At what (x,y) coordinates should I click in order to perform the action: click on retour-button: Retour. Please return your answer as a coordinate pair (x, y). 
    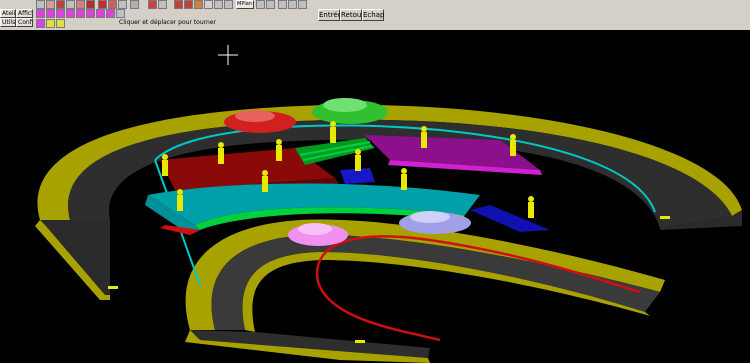
    Looking at the image, I should click on (352, 15).